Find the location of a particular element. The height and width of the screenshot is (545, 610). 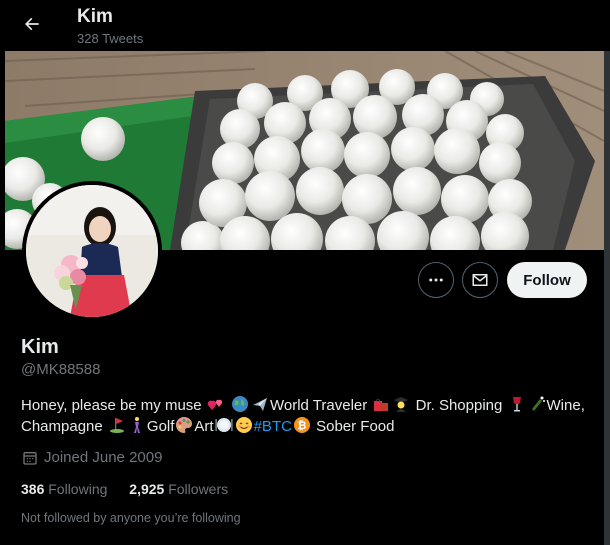

golf-flag-icon is located at coordinates (116, 425).